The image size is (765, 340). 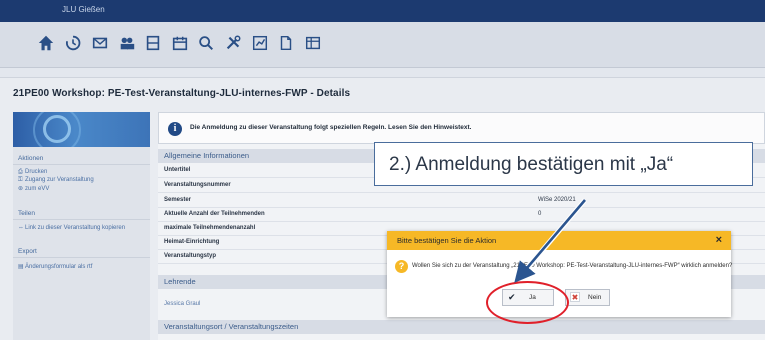 I want to click on home-icon, so click(x=46, y=44).